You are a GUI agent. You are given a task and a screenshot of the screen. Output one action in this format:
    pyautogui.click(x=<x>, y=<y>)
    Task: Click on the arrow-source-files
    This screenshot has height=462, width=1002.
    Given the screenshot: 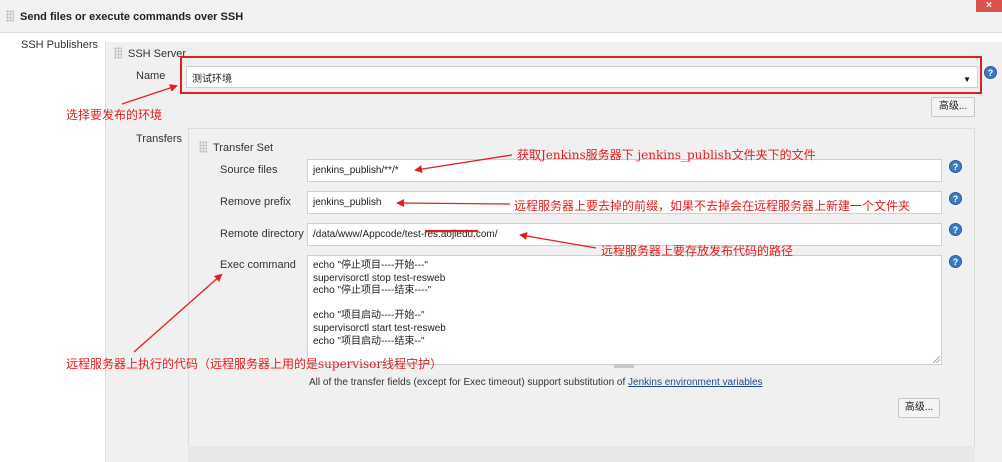 What is the action you would take?
    pyautogui.click(x=463, y=164)
    